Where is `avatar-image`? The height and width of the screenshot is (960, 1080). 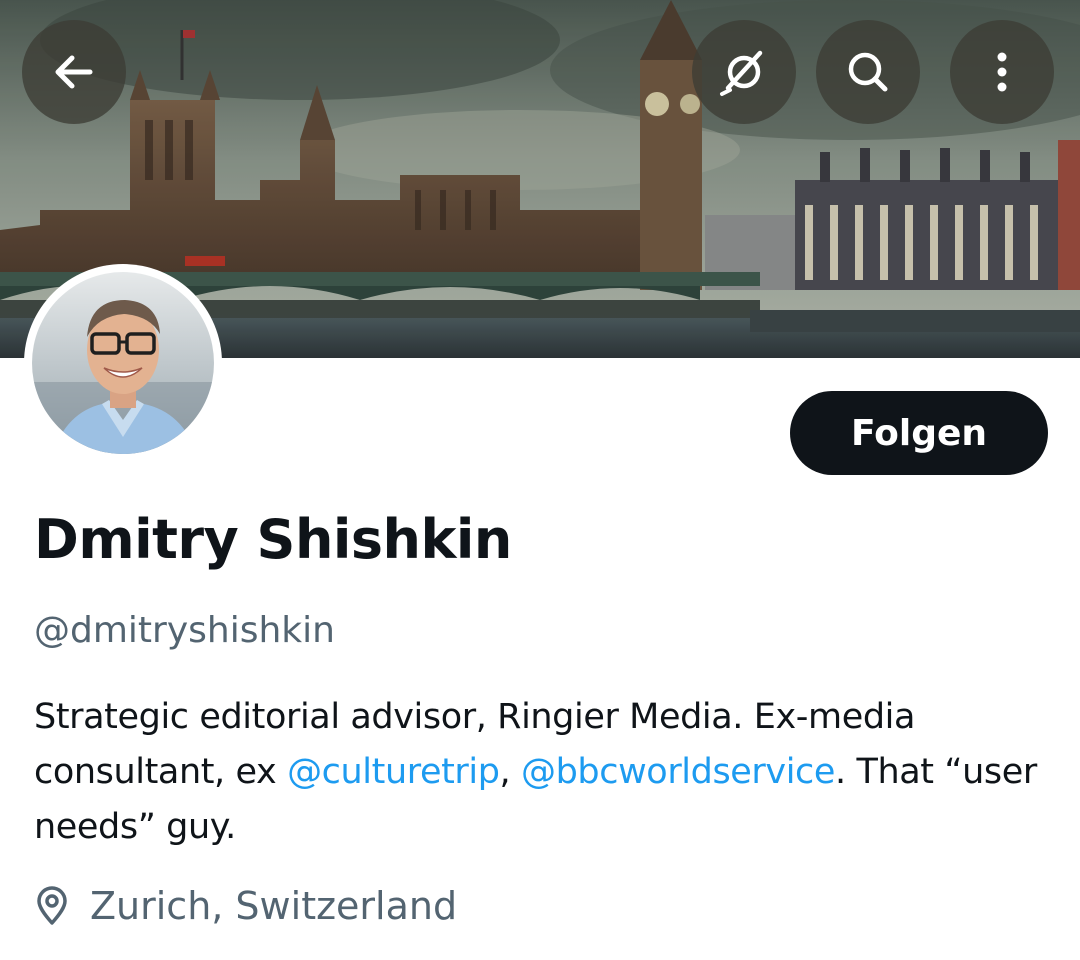
avatar-image is located at coordinates (123, 363).